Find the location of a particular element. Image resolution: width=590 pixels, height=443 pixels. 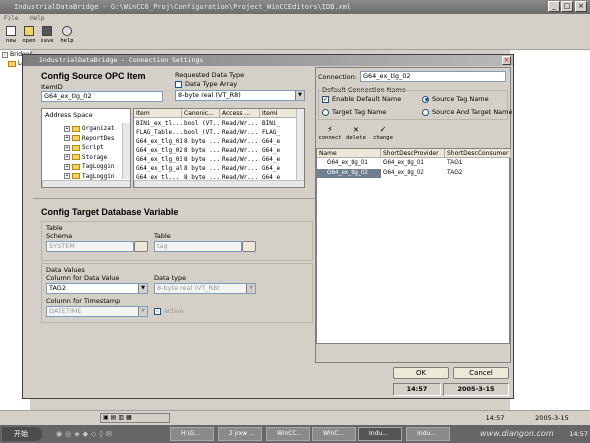

folder-item: + Storage is located at coordinates (89, 158).